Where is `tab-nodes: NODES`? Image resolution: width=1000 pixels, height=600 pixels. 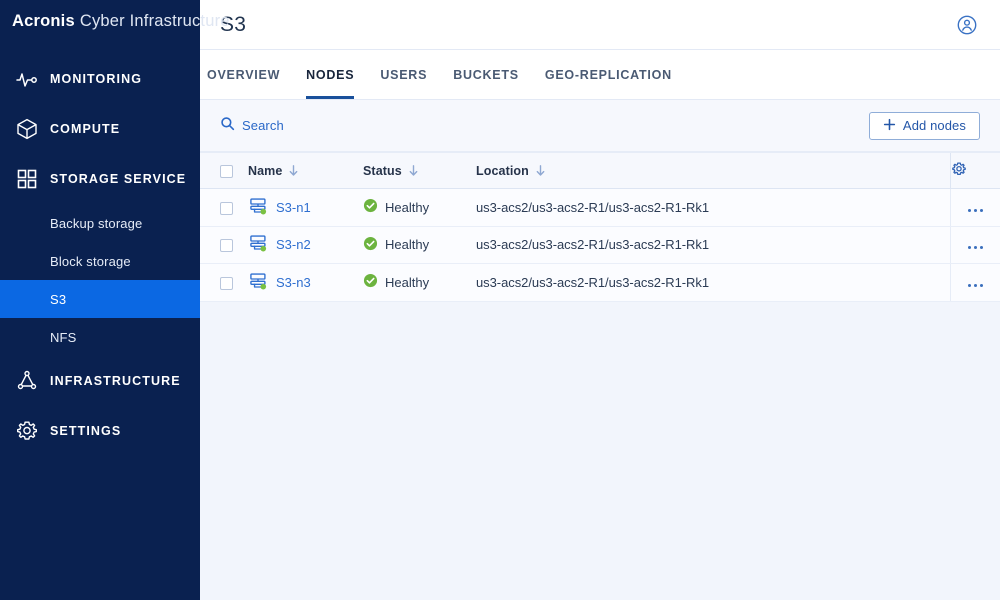 tab-nodes: NODES is located at coordinates (330, 74).